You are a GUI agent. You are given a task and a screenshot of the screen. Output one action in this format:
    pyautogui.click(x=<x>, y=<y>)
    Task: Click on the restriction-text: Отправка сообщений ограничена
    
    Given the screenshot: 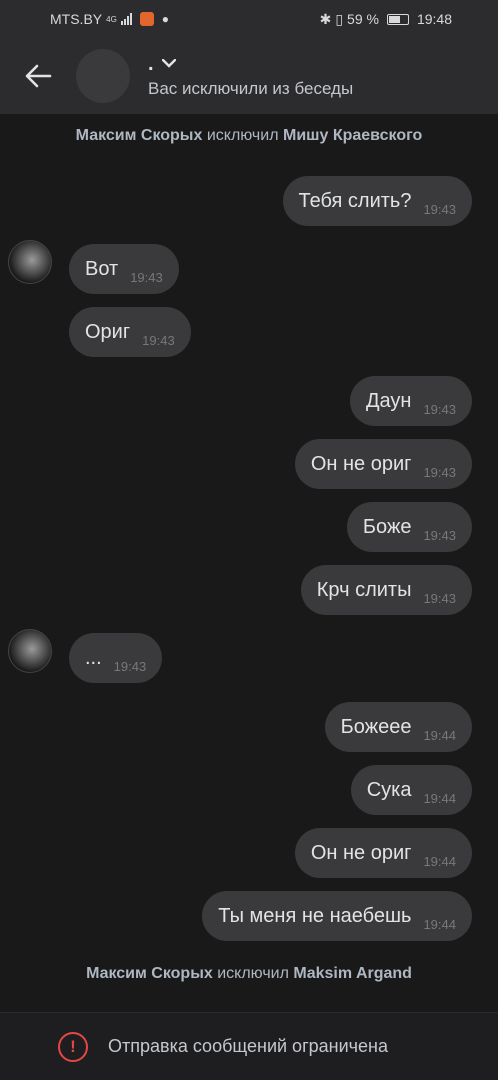 What is the action you would take?
    pyautogui.click(x=248, y=1046)
    